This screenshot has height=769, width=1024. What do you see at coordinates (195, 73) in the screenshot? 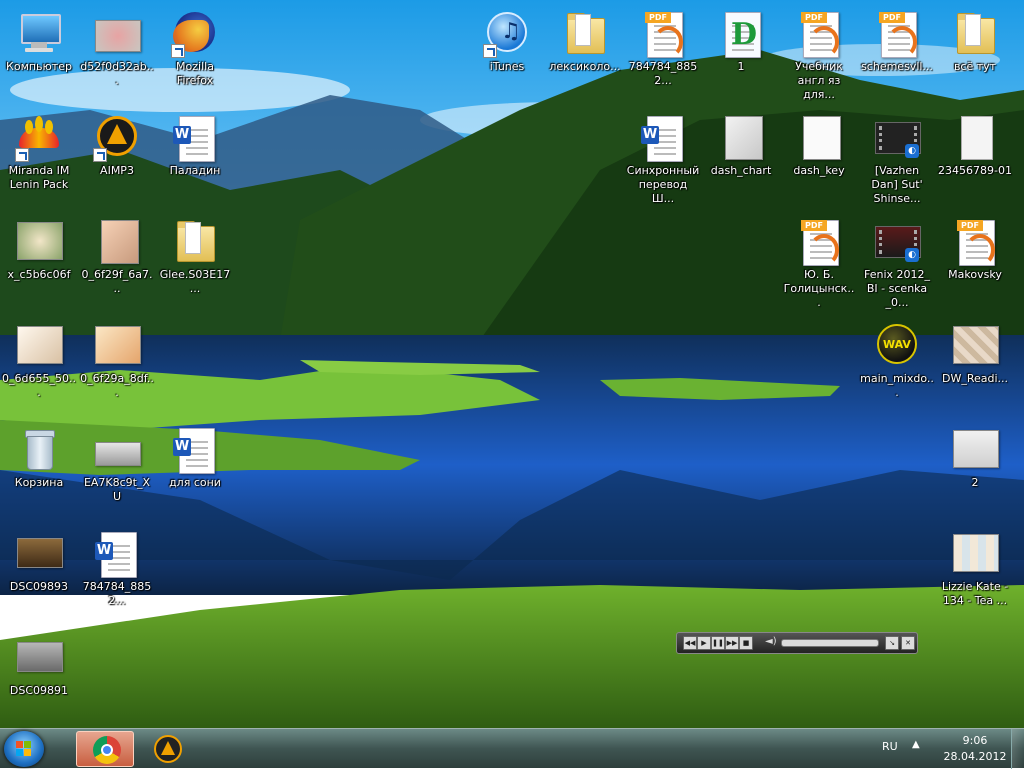
I see `icon-label: Mozilla Firefox` at bounding box center [195, 73].